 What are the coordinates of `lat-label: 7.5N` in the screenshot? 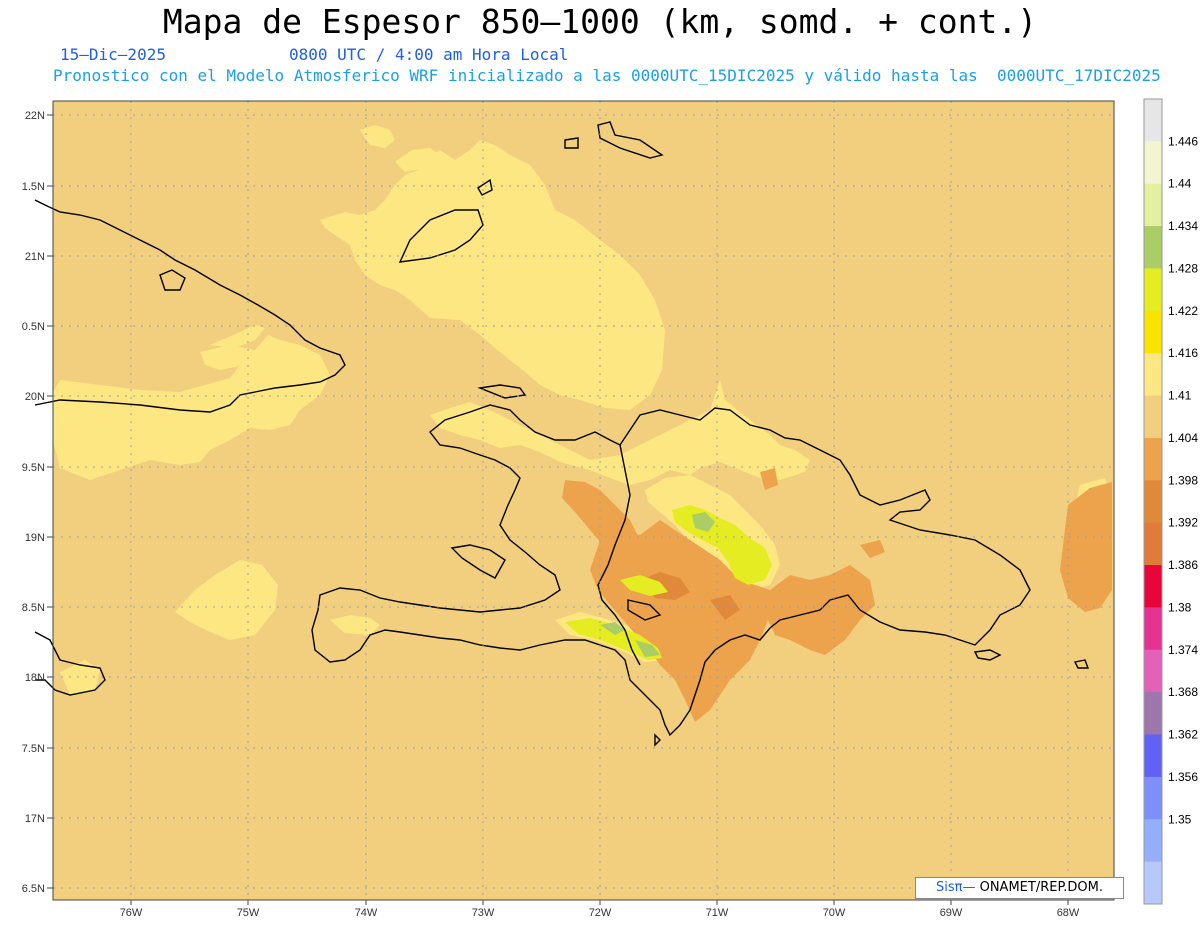 It's located at (33, 749).